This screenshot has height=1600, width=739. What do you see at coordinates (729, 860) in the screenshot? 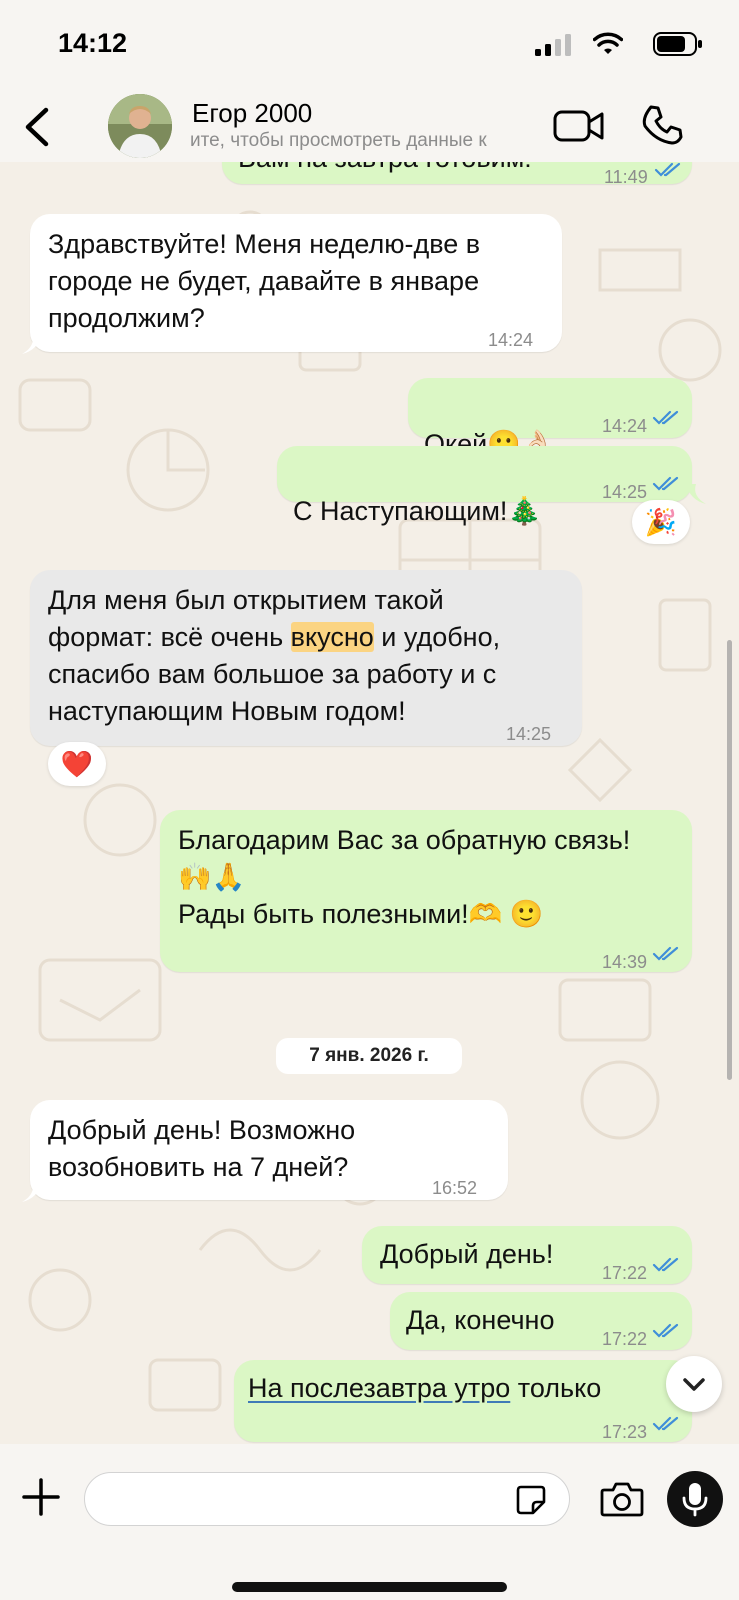
I see `scrollbar` at bounding box center [729, 860].